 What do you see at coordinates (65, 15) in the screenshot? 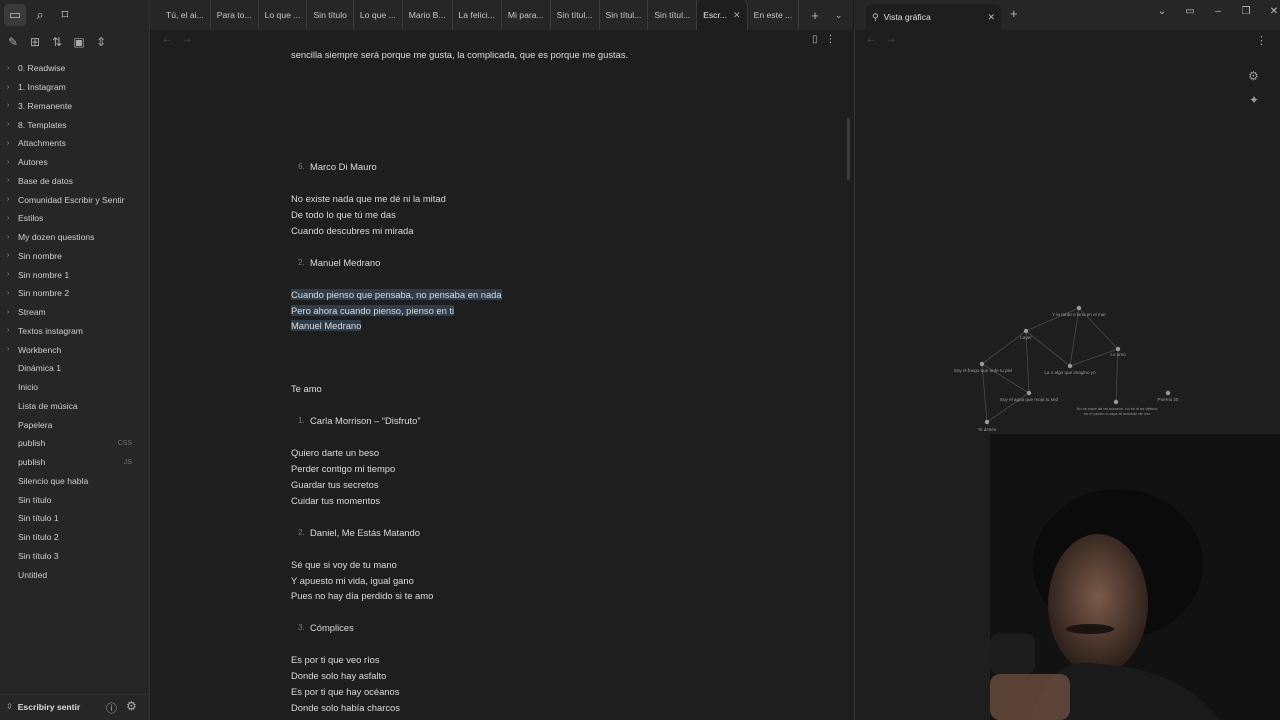
I see `bookmark-icon: ⌑` at bounding box center [65, 15].